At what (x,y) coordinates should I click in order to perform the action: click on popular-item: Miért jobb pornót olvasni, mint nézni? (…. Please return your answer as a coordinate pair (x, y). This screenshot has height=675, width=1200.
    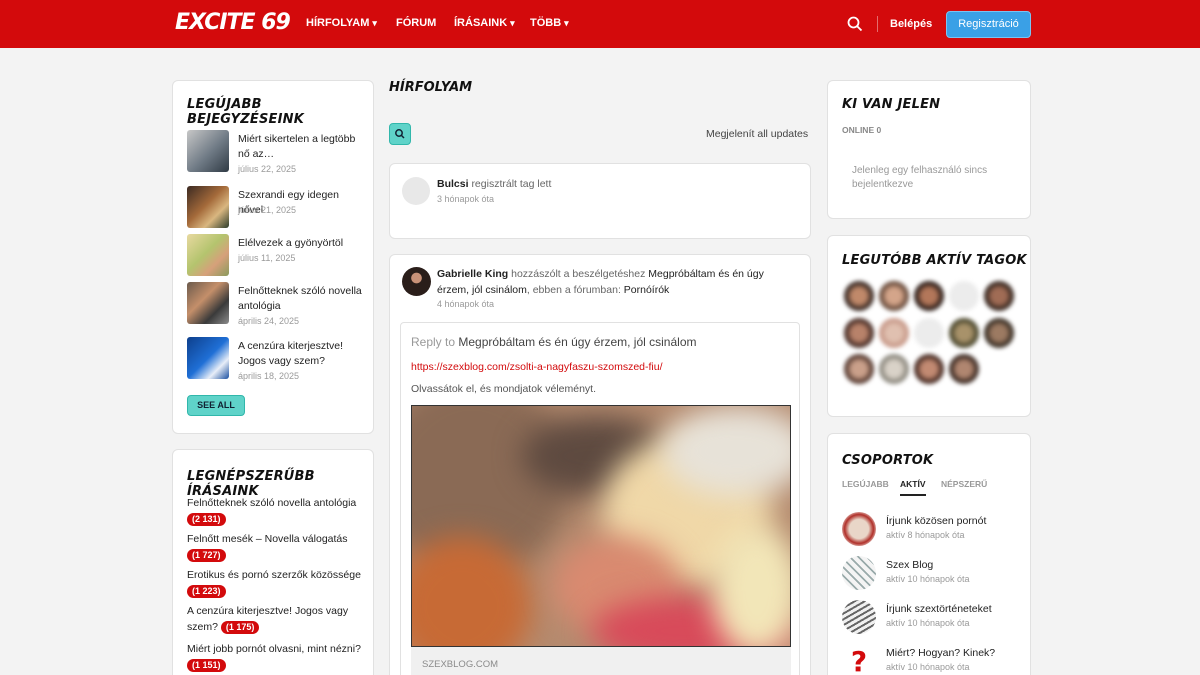
    Looking at the image, I should click on (274, 657).